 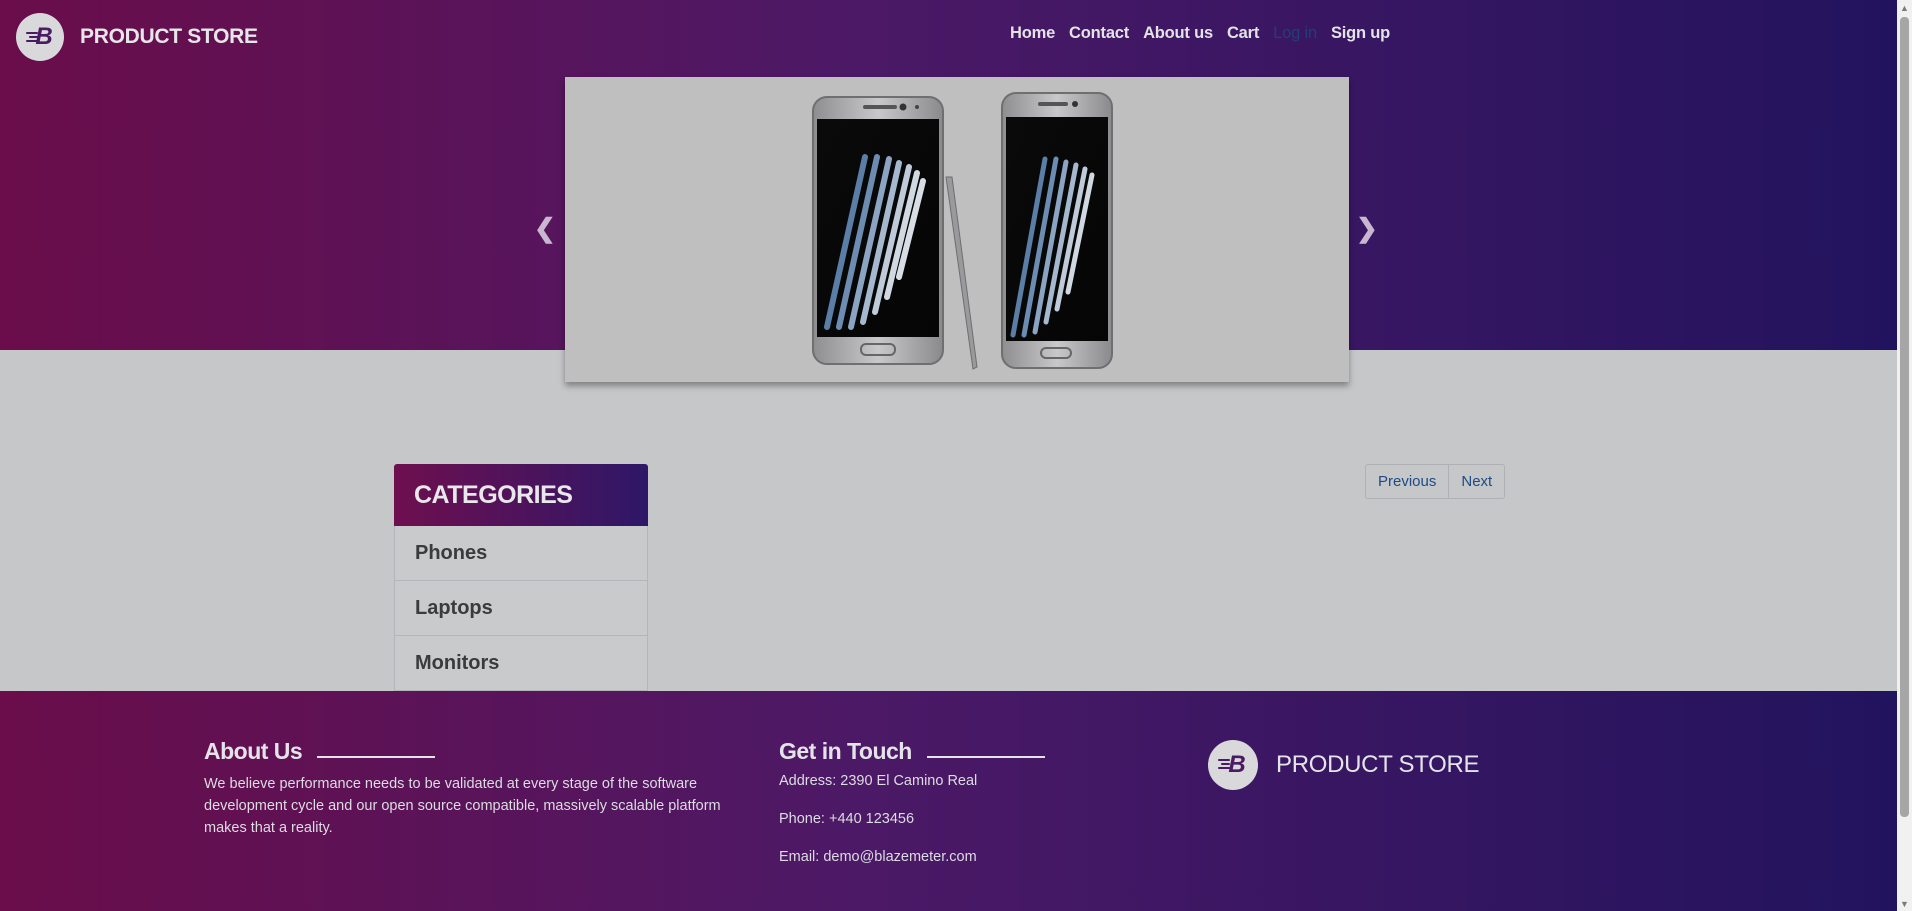 I want to click on footer-phone: Phone: +440 123456, so click(x=847, y=819).